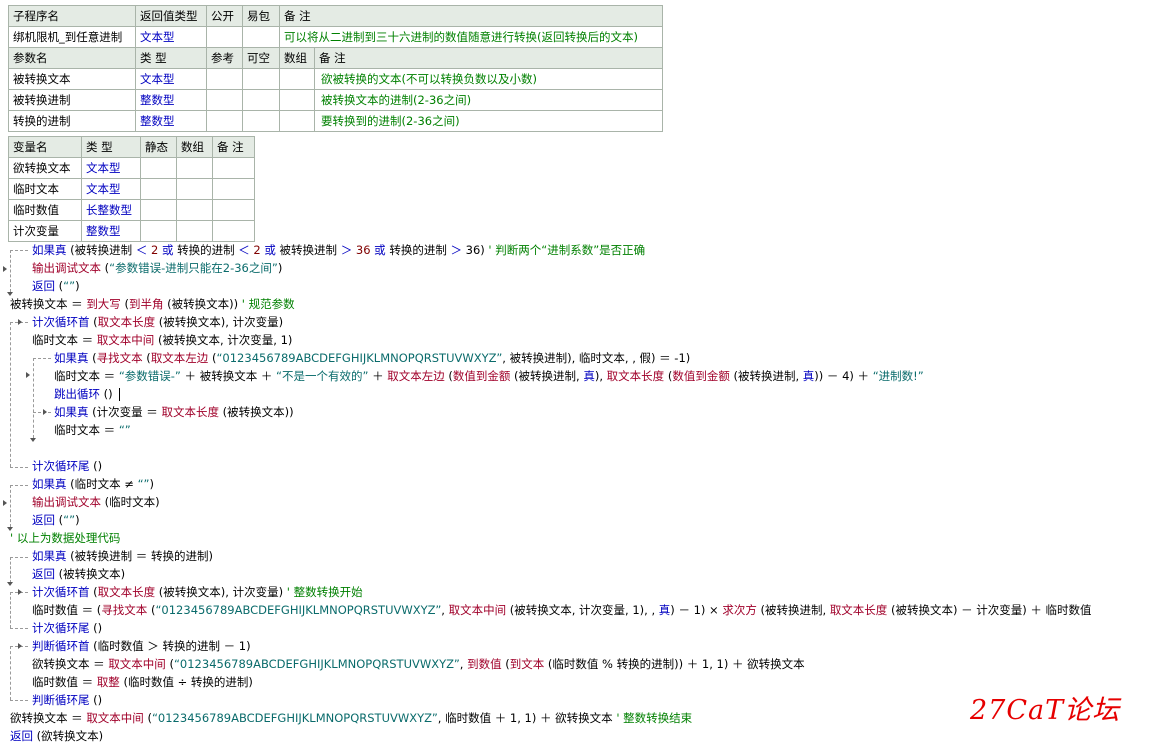 This screenshot has width=1149, height=747. What do you see at coordinates (72, 100) in the screenshot?
I see `param-name: 被转换进制` at bounding box center [72, 100].